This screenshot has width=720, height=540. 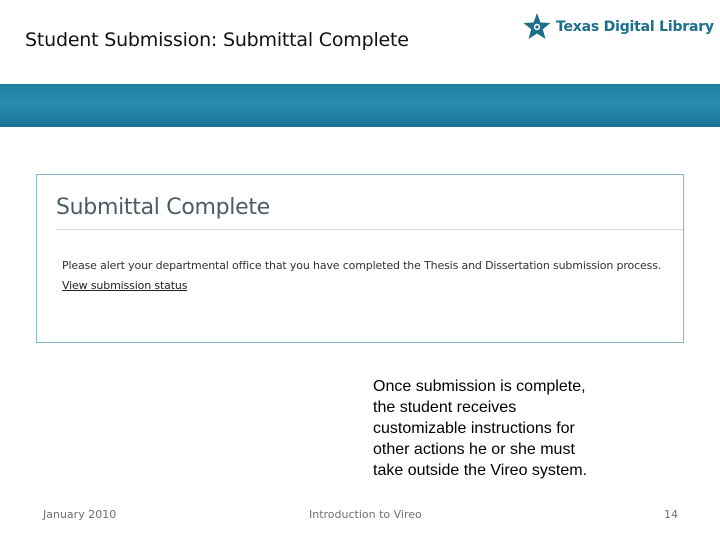 I want to click on footer-presentation-title: Introduction to Vireo, so click(x=365, y=514).